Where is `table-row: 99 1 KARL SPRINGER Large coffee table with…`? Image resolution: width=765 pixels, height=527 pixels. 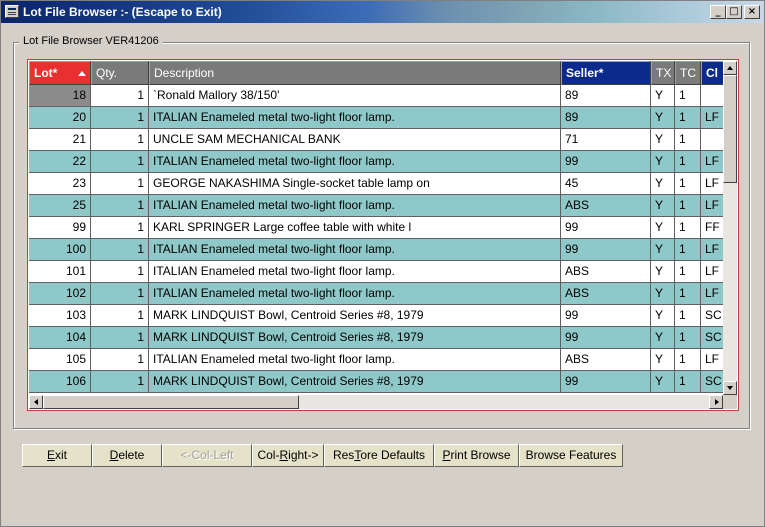 table-row: 99 1 KARL SPRINGER Large coffee table with… is located at coordinates (380, 228).